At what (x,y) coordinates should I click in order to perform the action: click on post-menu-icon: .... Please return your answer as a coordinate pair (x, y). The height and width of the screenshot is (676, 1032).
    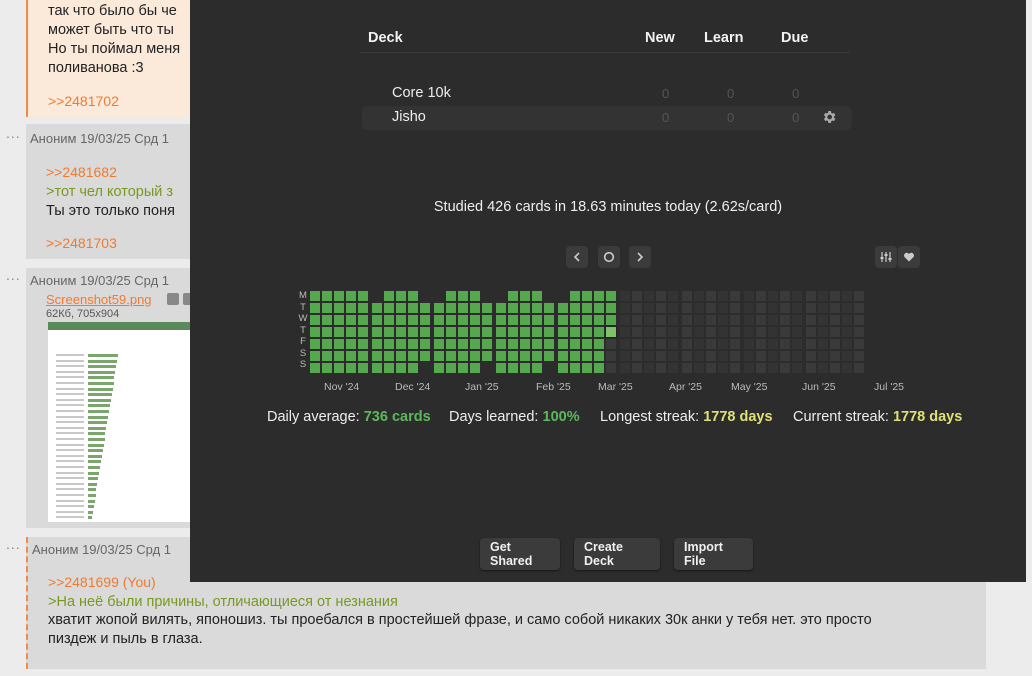
    Looking at the image, I should click on (13, 133).